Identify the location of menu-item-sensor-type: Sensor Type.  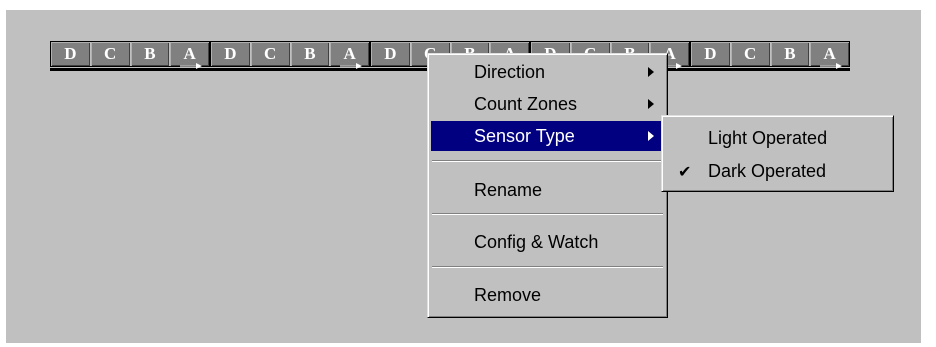
(547, 136).